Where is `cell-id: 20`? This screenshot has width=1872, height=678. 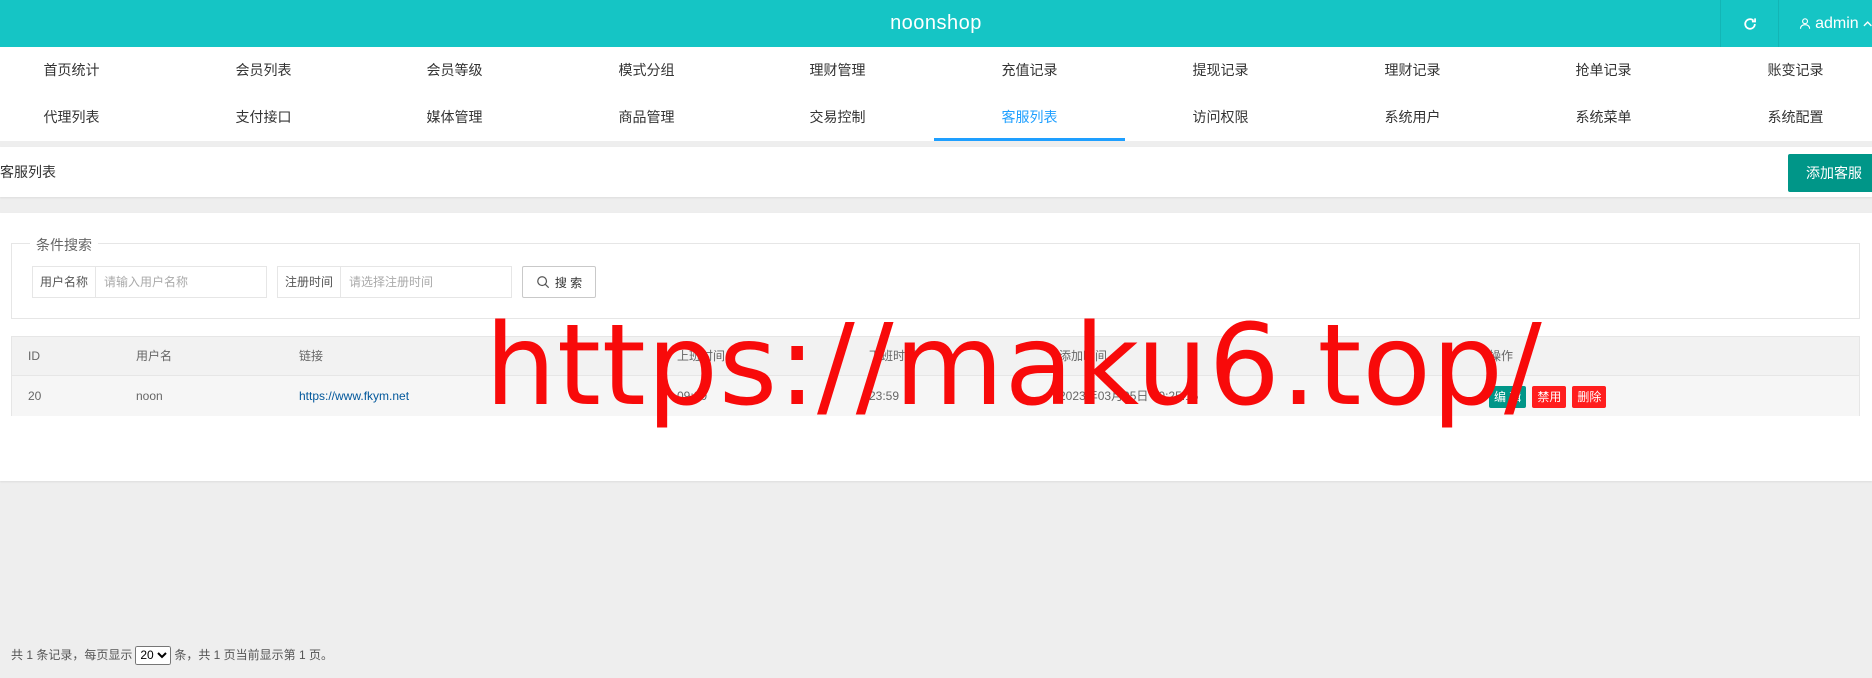
cell-id: 20 is located at coordinates (35, 396).